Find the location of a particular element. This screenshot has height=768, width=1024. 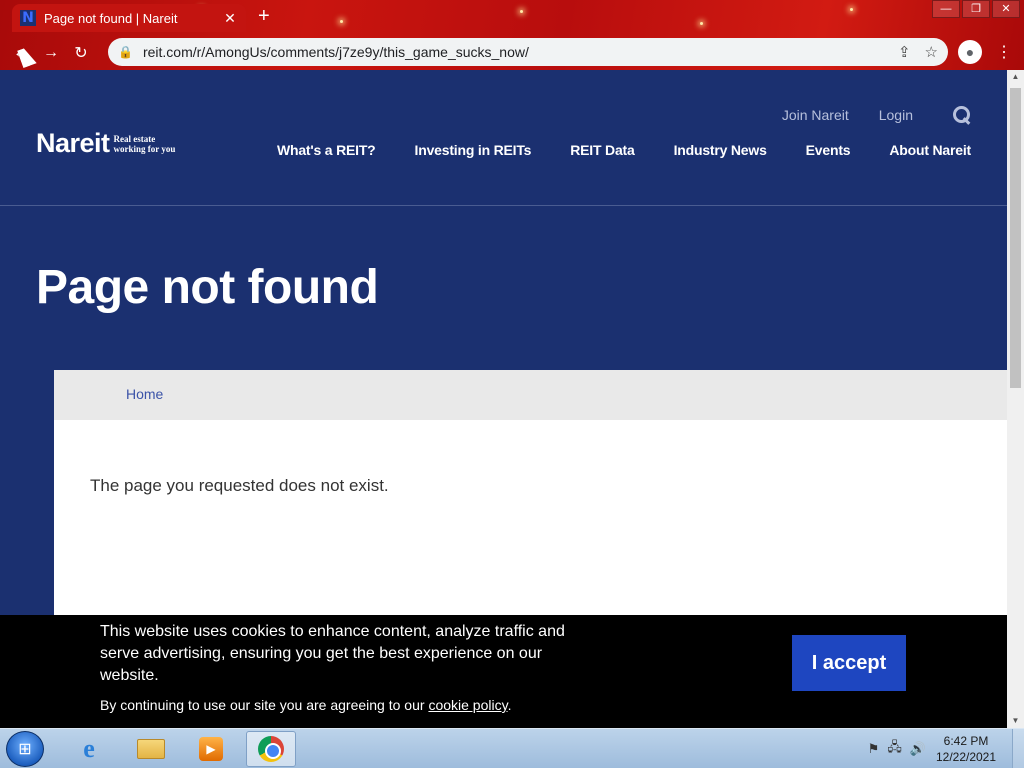

tab-title: Page not found | Nareit is located at coordinates (111, 18).